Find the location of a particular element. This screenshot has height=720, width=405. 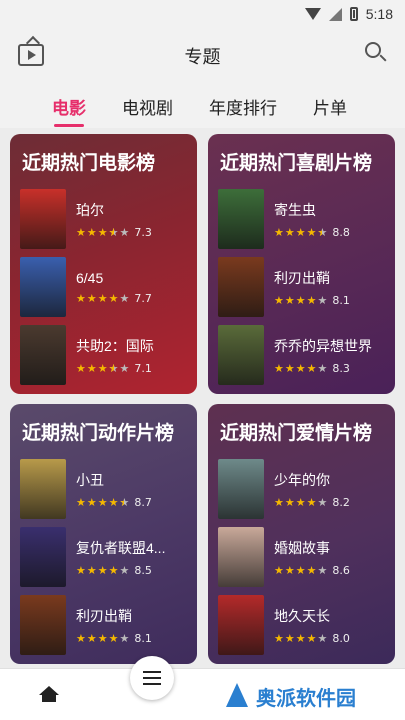

movie-item: 寄生虫★★★★★8.8 is located at coordinates (301, 219).